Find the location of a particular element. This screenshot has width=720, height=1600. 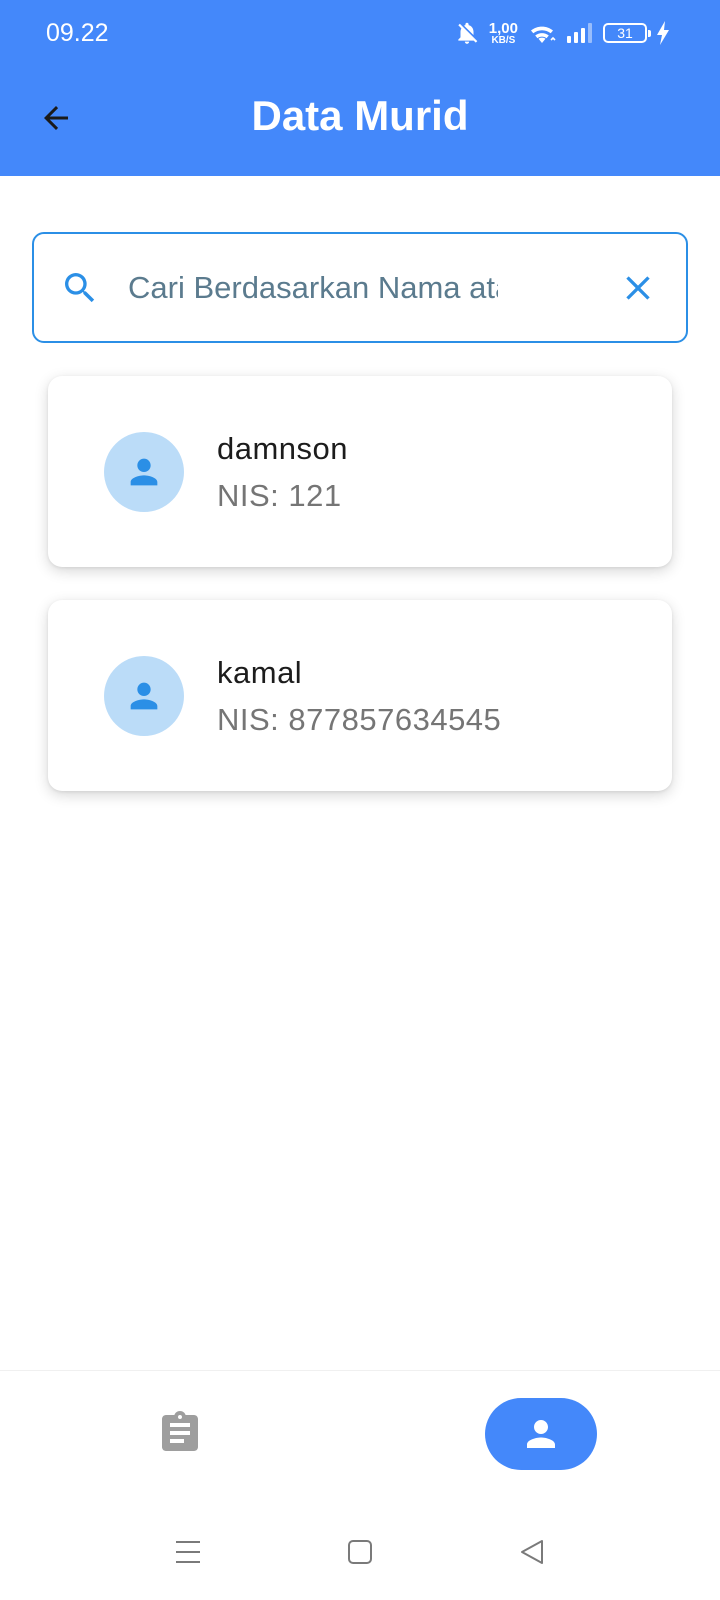

student-name: kamal is located at coordinates (260, 672).